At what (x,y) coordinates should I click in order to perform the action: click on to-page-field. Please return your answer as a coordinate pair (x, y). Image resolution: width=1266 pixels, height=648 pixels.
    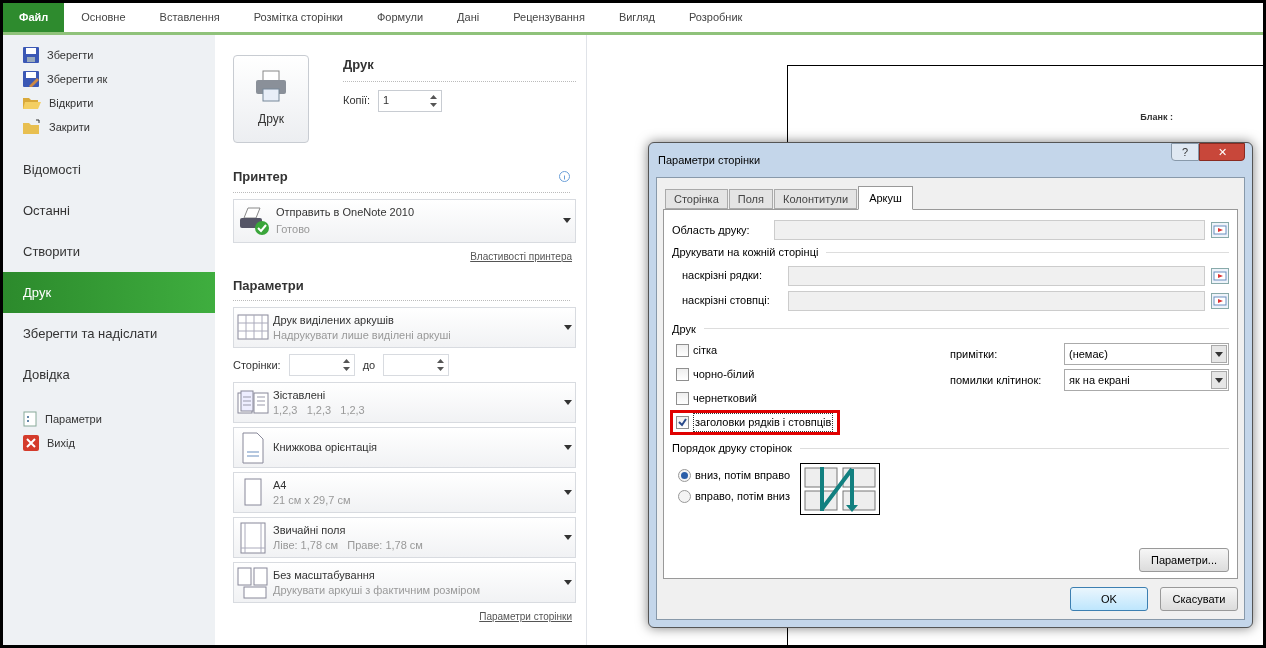
    Looking at the image, I should click on (416, 365).